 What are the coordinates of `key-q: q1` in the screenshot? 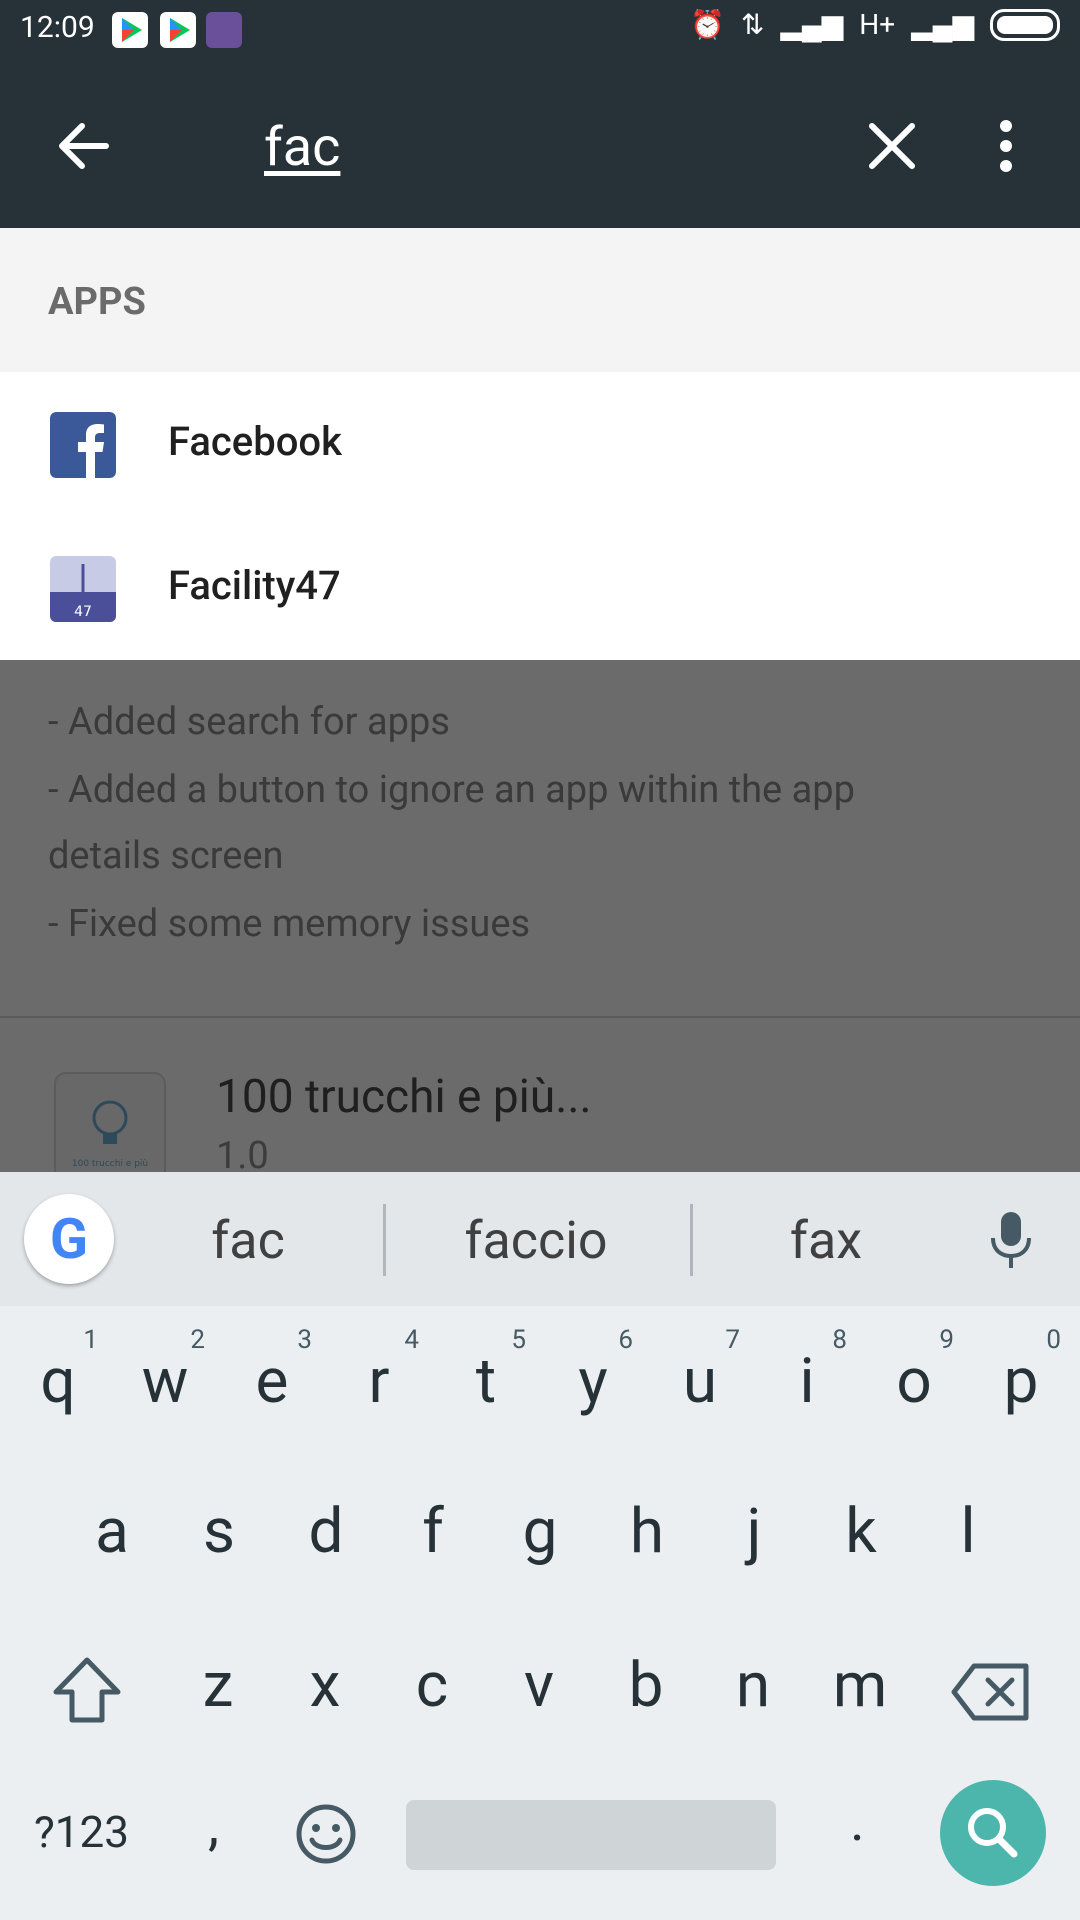 It's located at (58, 1382).